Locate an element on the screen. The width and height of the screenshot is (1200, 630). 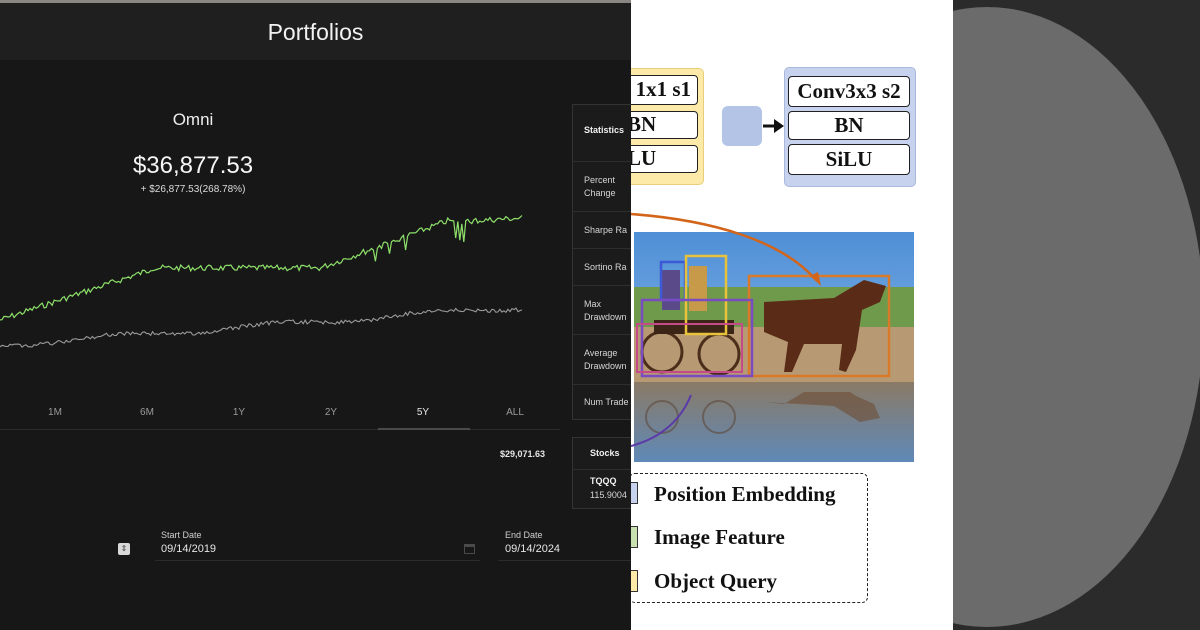
stat-label: Percent Change is located at coordinates (600, 187).